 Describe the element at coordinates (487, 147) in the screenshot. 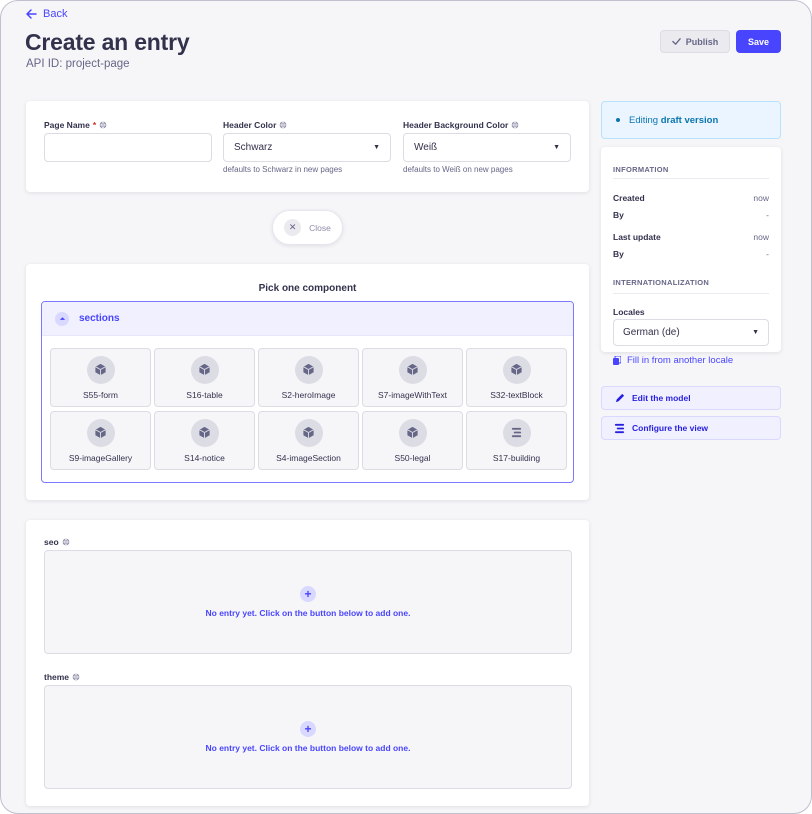

I see `header-bg-color-select: Weiß ▼` at that location.